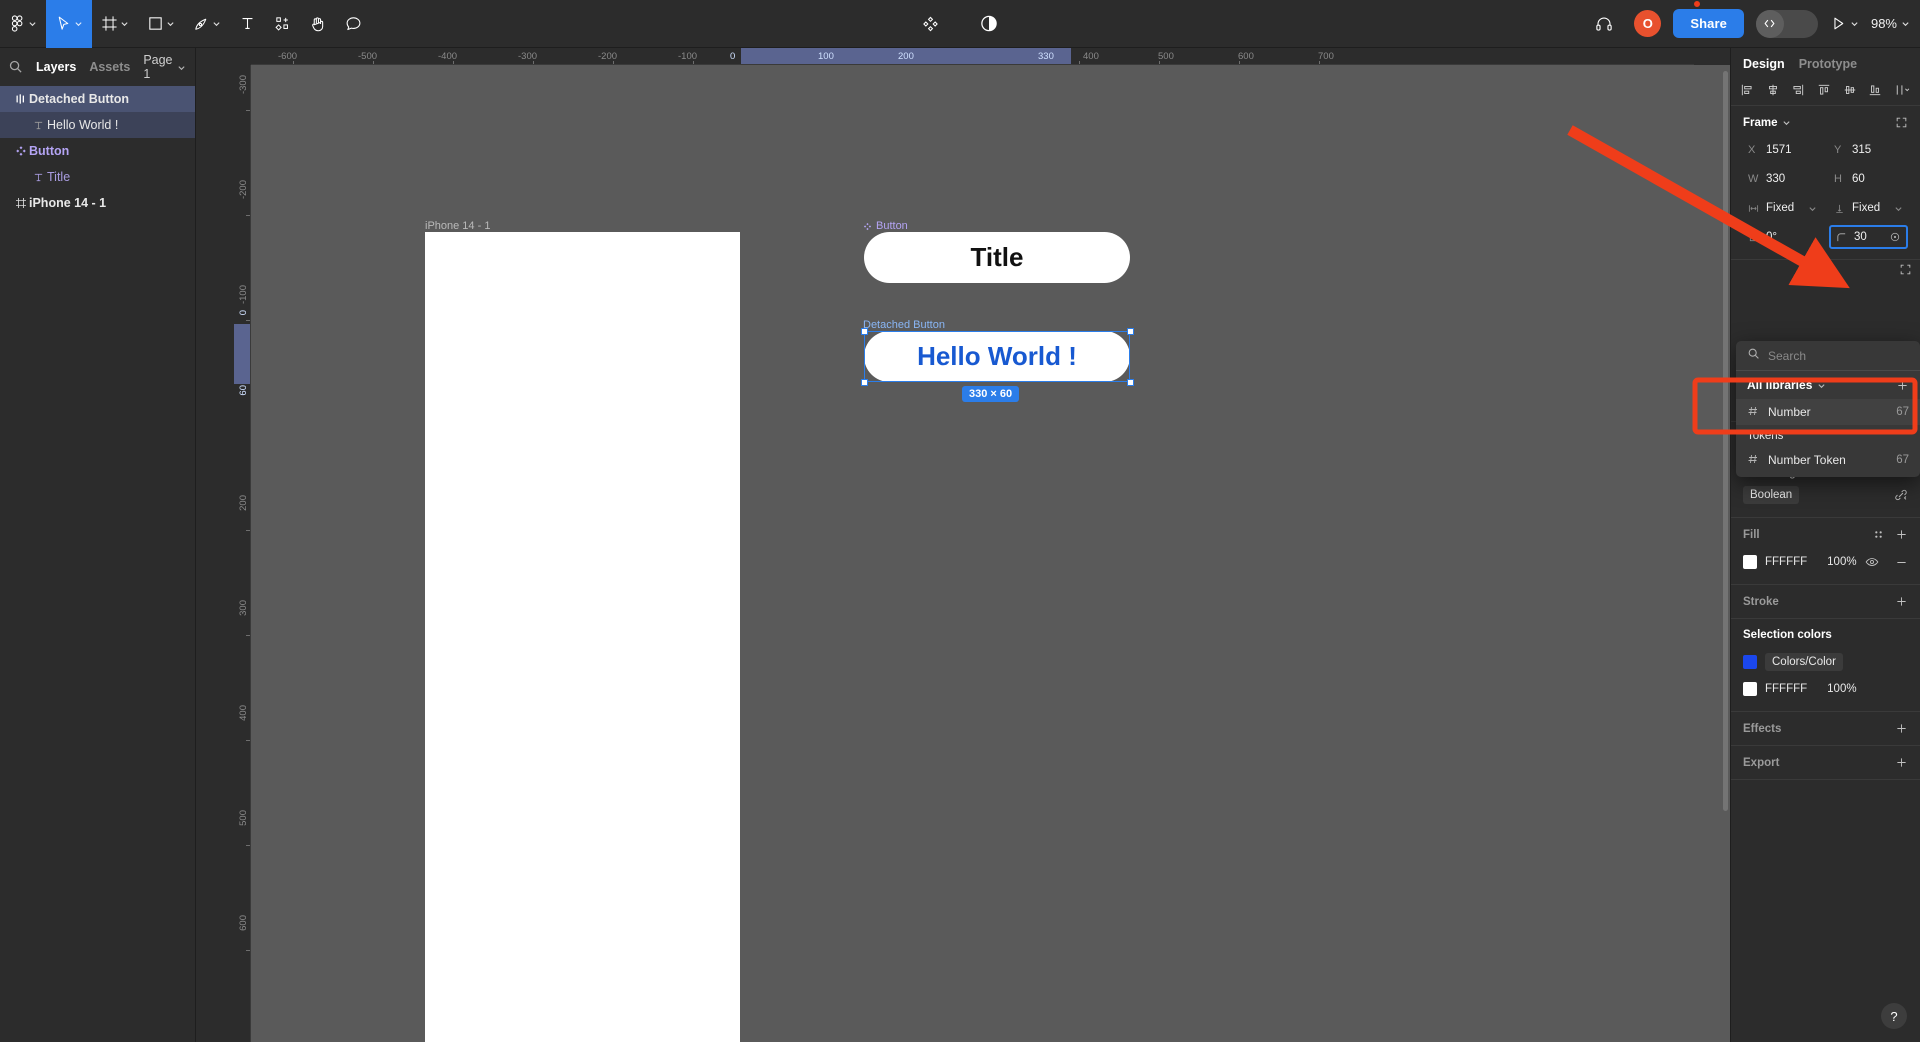  What do you see at coordinates (904, 325) in the screenshot?
I see `selected-frame-label: Detached Button` at bounding box center [904, 325].